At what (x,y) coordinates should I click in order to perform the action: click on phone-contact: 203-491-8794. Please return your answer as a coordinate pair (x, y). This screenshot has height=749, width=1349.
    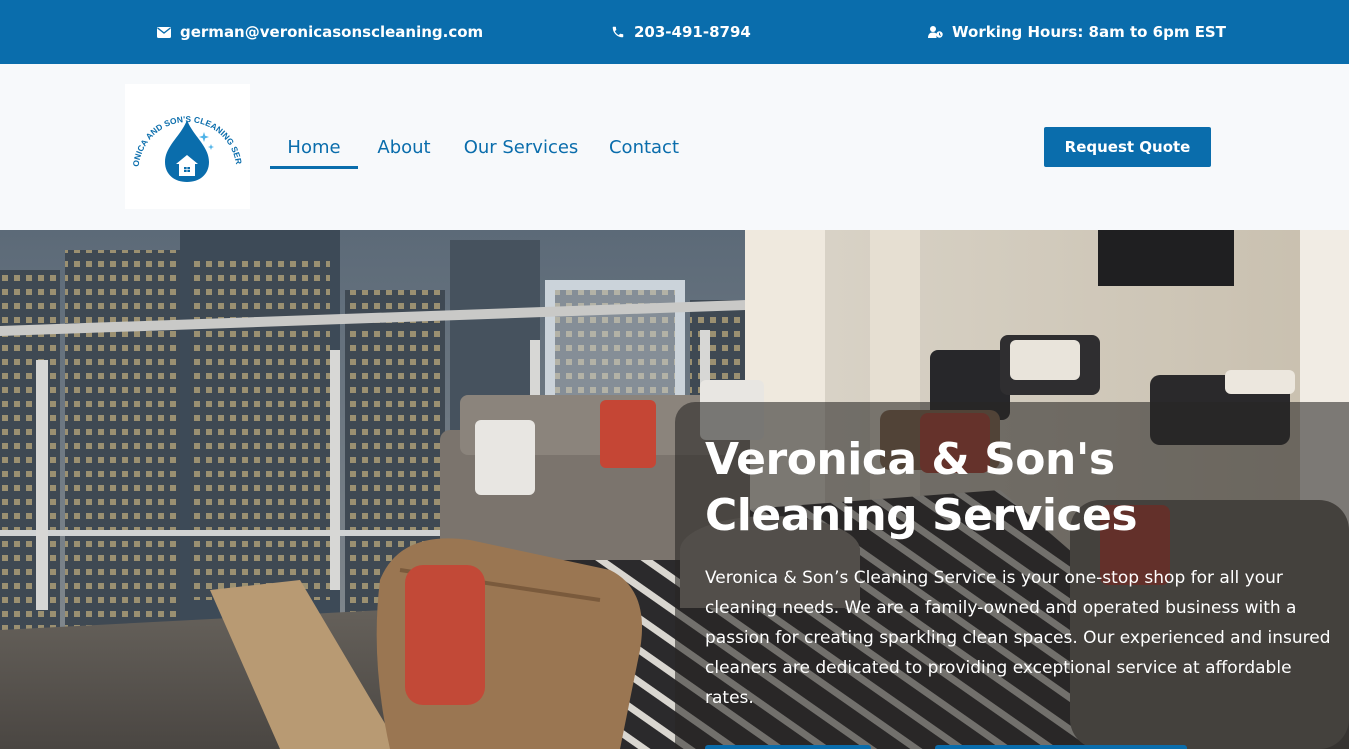
    Looking at the image, I should click on (681, 32).